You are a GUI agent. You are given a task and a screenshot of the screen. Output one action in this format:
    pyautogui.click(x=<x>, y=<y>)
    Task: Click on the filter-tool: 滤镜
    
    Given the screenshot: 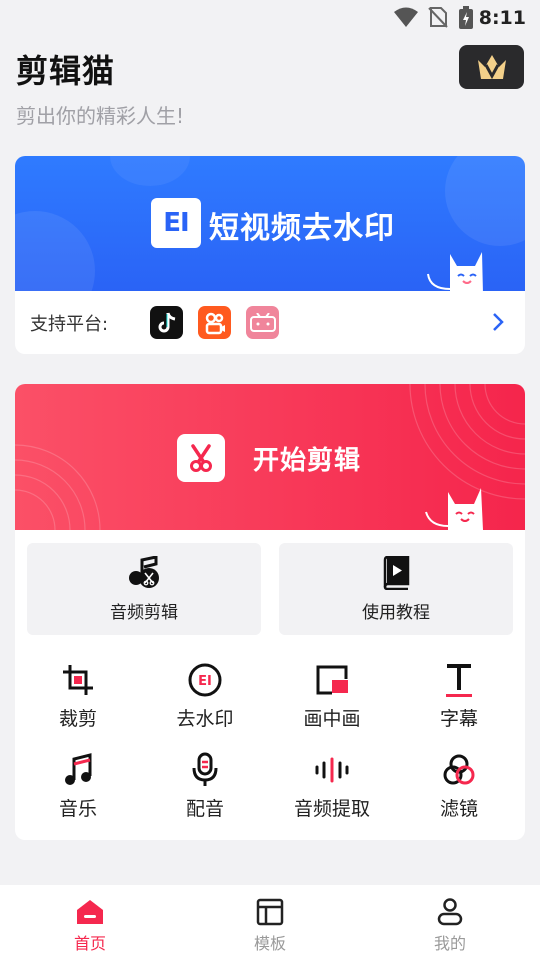 What is the action you would take?
    pyautogui.click(x=459, y=786)
    